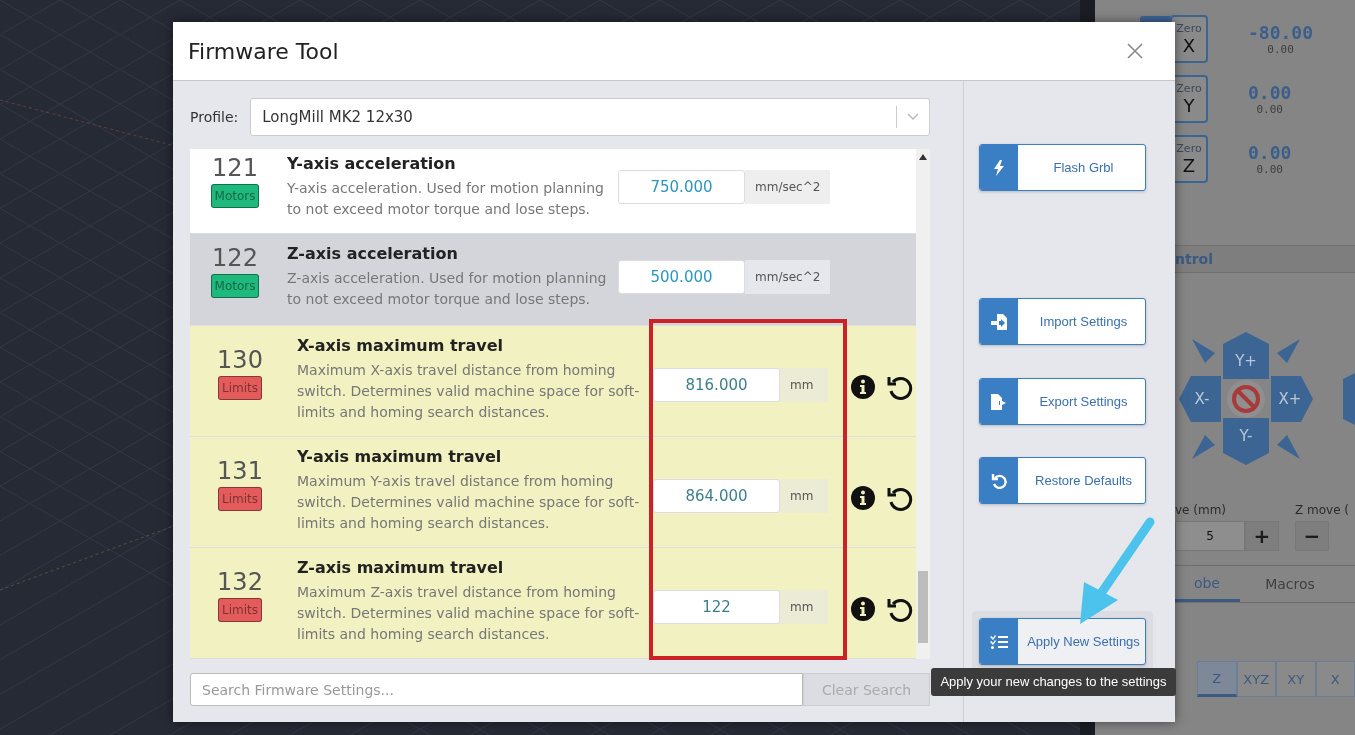  Describe the element at coordinates (400, 456) in the screenshot. I see `setting-title: Y-axis maximum travel` at that location.